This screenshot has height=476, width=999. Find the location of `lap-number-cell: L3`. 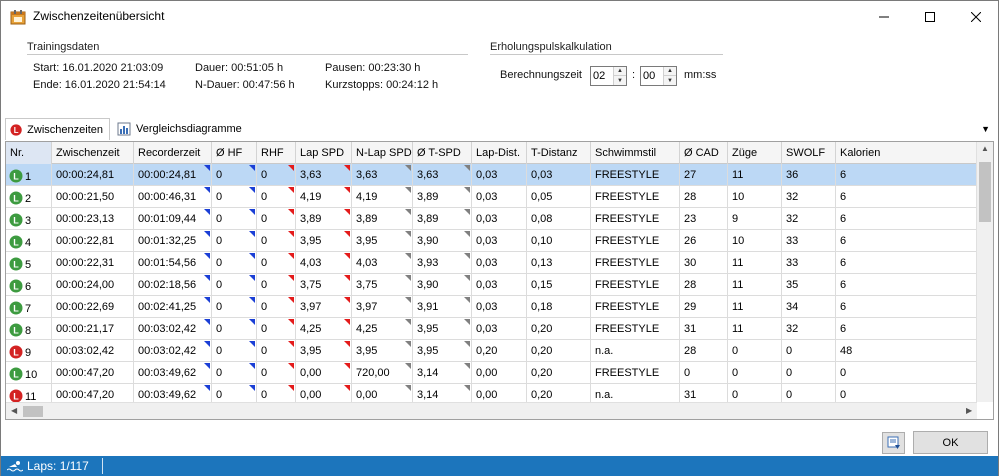

lap-number-cell: L3 is located at coordinates (29, 219).